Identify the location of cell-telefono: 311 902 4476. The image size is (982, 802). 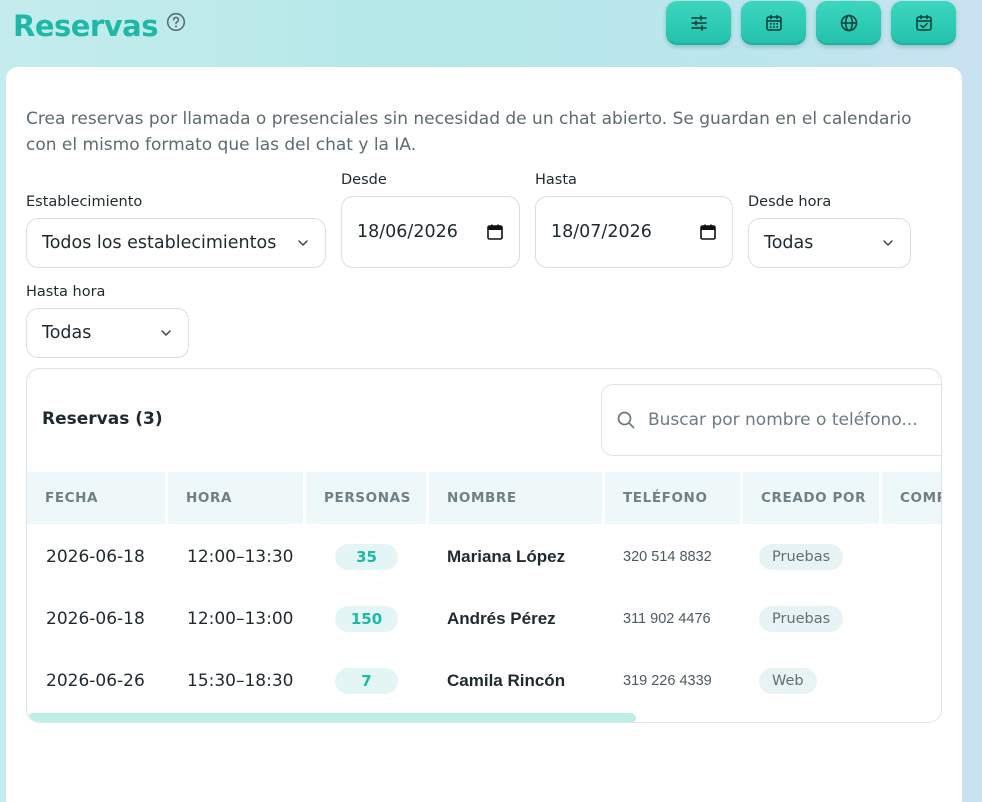
(667, 619).